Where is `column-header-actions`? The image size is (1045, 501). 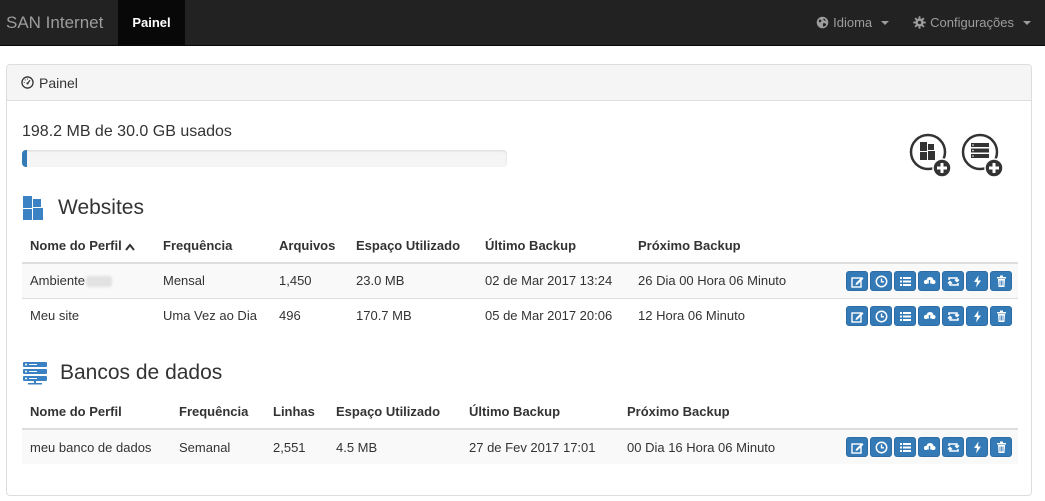
column-header-actions is located at coordinates (918, 412).